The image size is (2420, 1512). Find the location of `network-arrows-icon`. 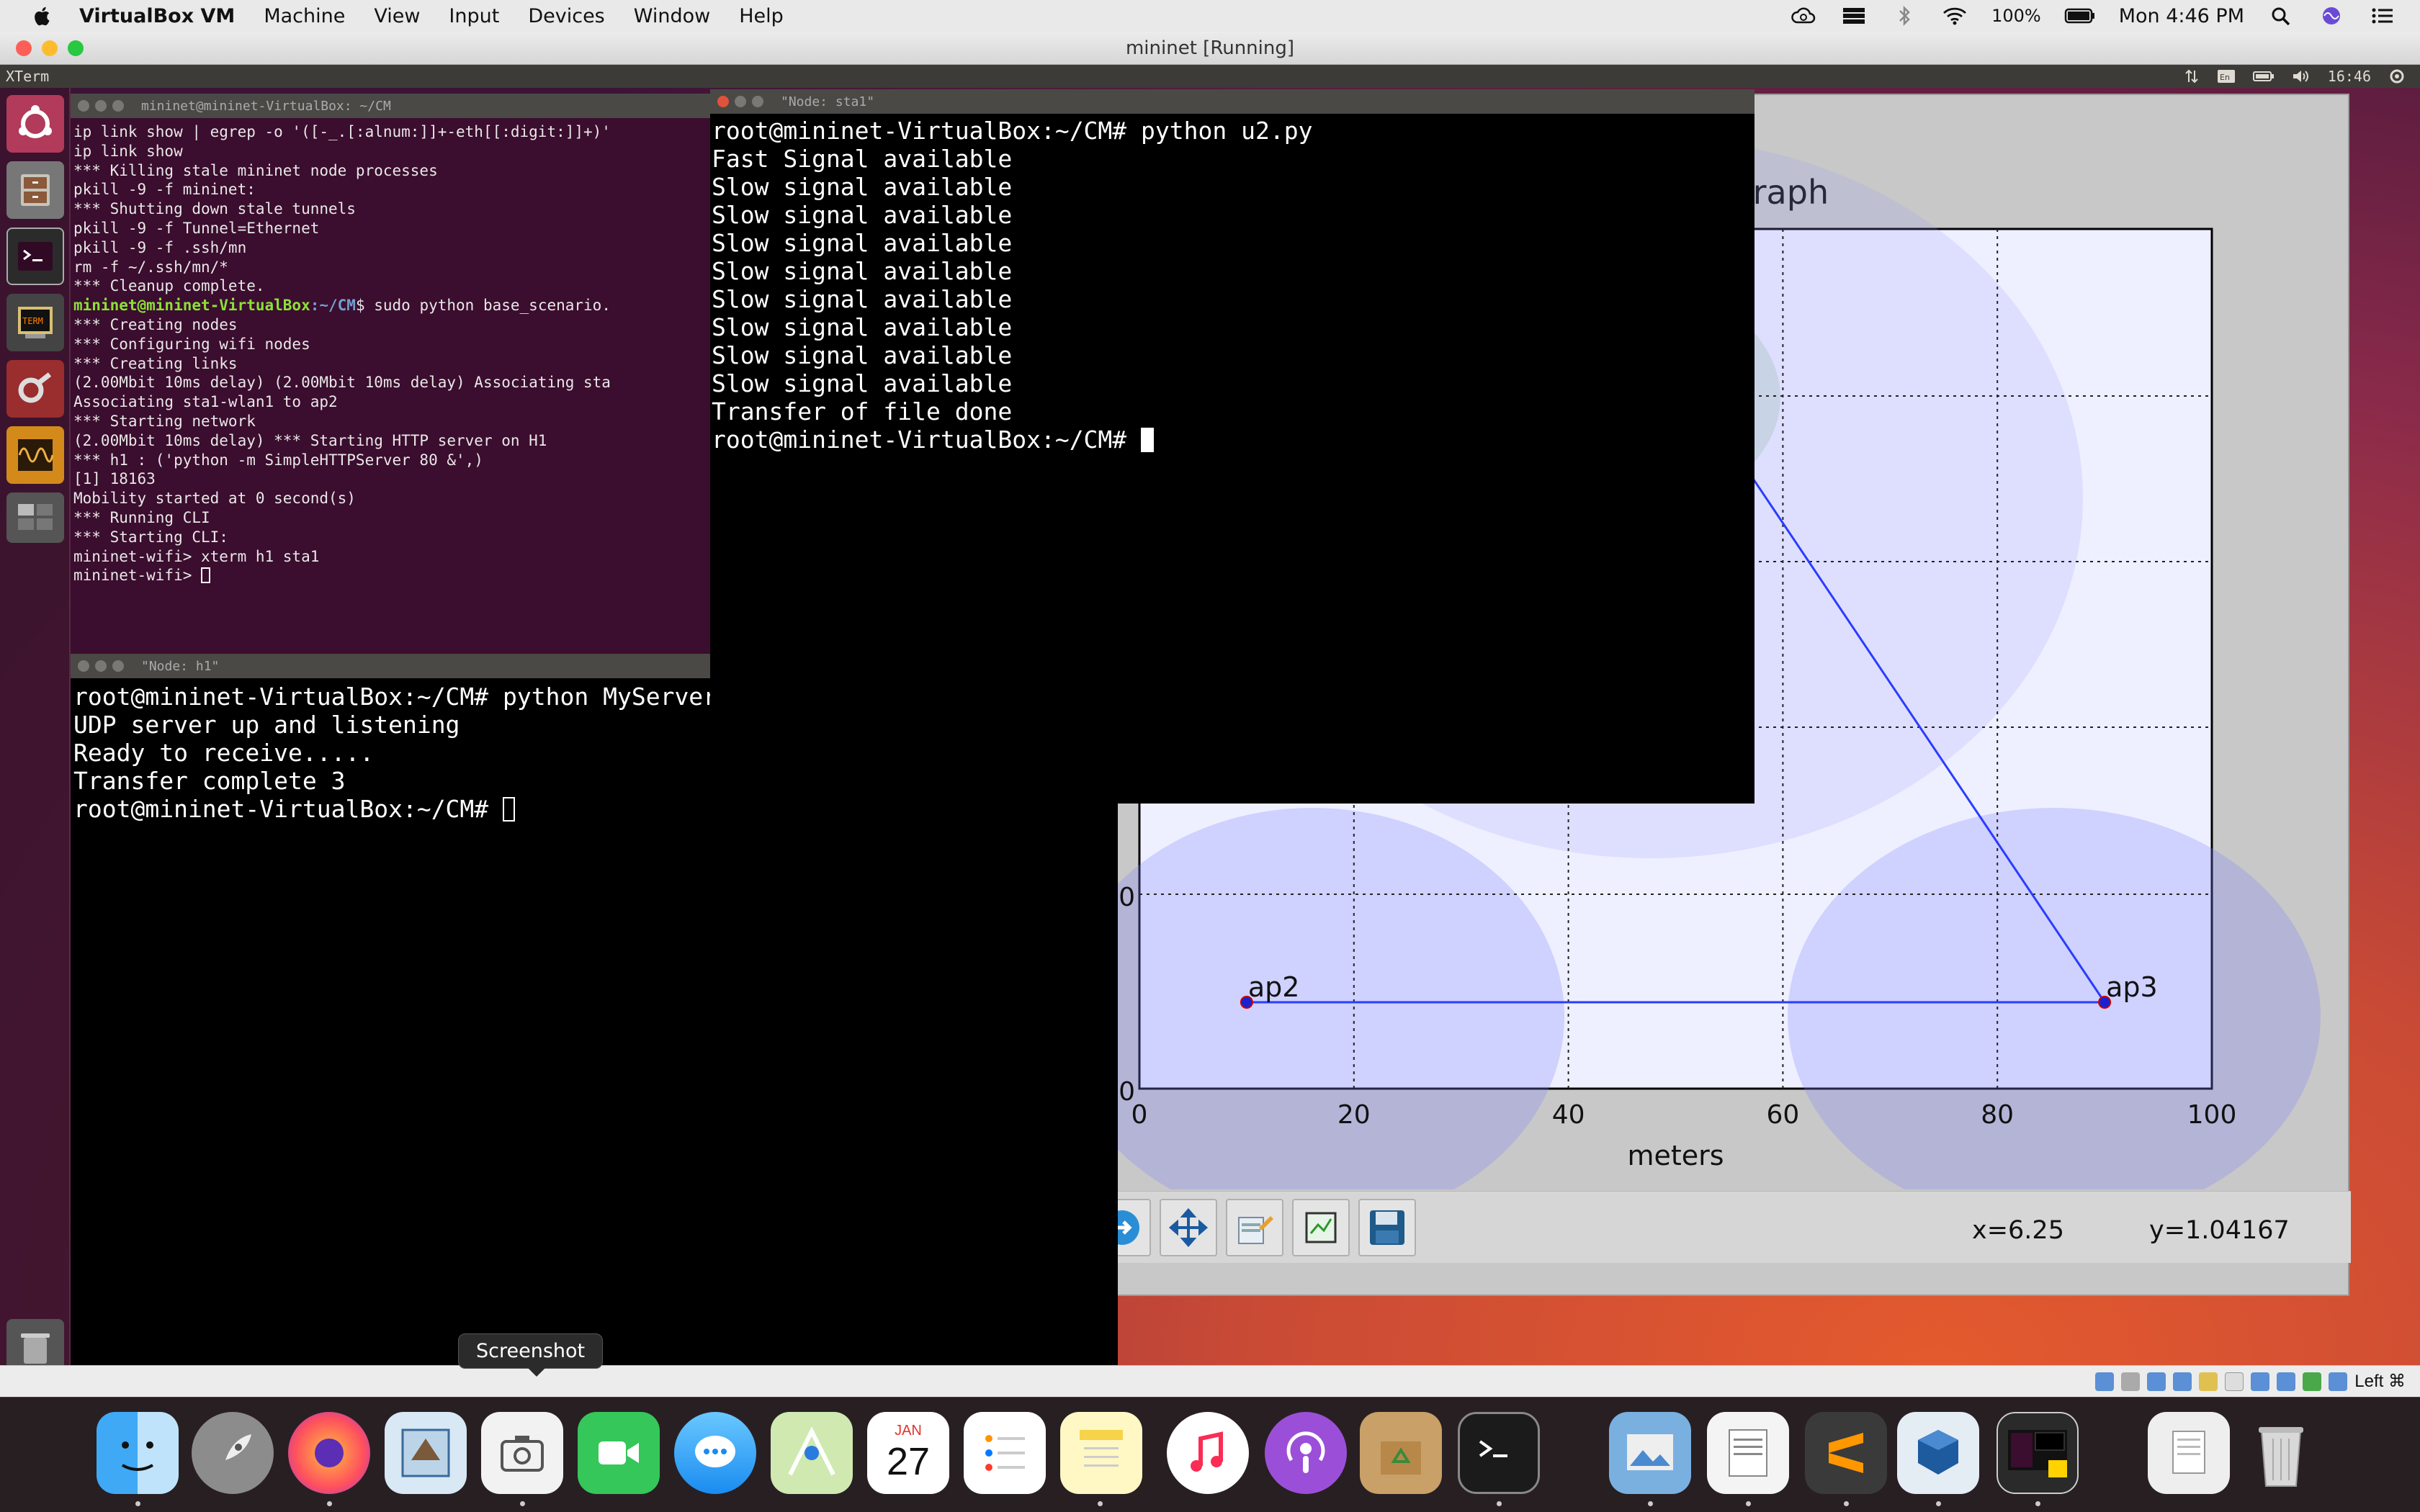

network-arrows-icon is located at coordinates (2192, 76).